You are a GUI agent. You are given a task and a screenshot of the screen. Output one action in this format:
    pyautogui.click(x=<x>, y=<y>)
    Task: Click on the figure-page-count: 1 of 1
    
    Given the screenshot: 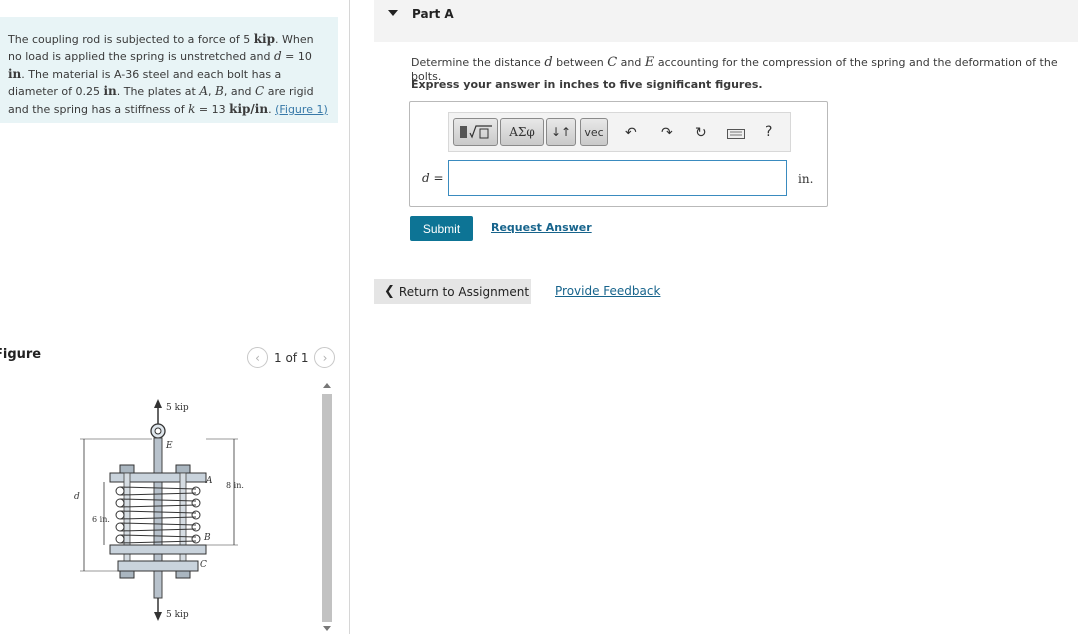 What is the action you would take?
    pyautogui.click(x=291, y=357)
    